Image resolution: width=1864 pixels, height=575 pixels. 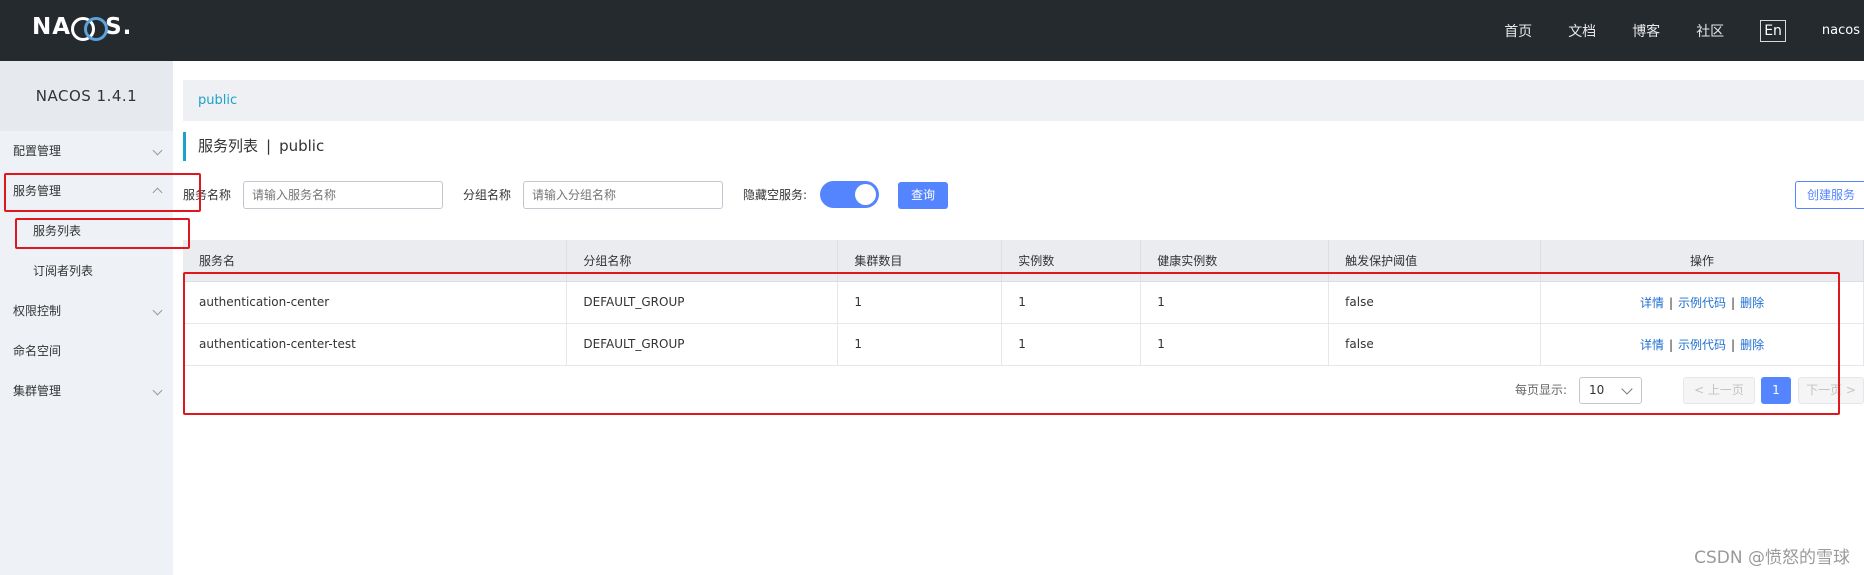 I want to click on filter-bar: 服务名称 分组名称 隐藏空服务: 查询 创建服务, so click(x=1023, y=195).